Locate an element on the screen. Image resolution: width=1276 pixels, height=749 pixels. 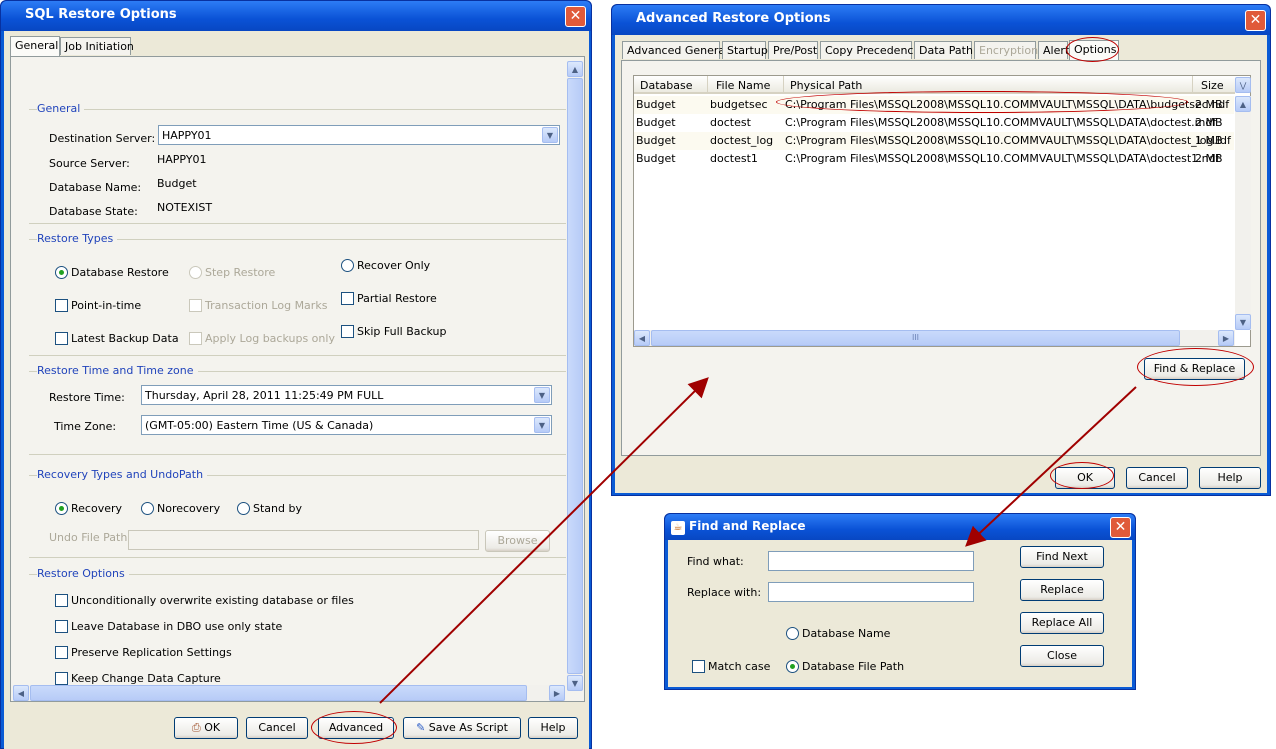
col-size: Size is located at coordinates (1214, 85).